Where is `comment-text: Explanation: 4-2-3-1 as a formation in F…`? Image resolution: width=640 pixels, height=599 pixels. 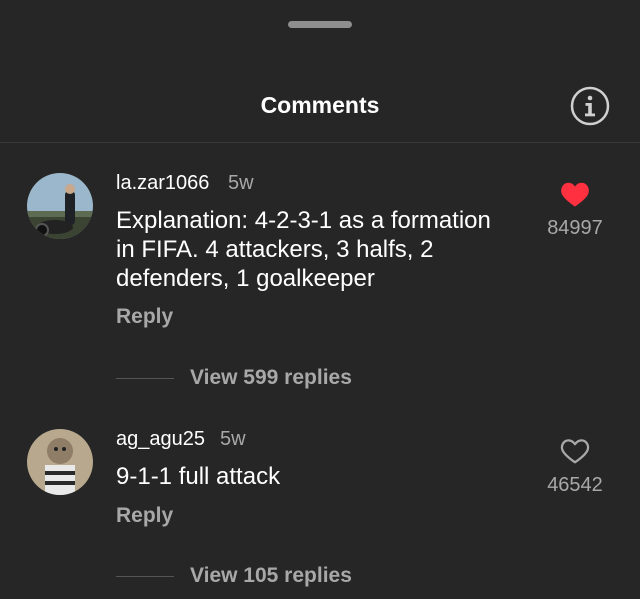
comment-text: Explanation: 4-2-3-1 as a formation in F… is located at coordinates (303, 249).